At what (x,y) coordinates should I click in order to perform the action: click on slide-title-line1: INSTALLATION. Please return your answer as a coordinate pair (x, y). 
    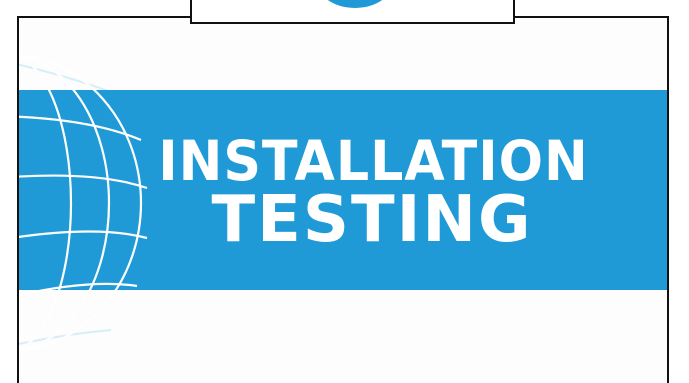
    Looking at the image, I should click on (373, 161).